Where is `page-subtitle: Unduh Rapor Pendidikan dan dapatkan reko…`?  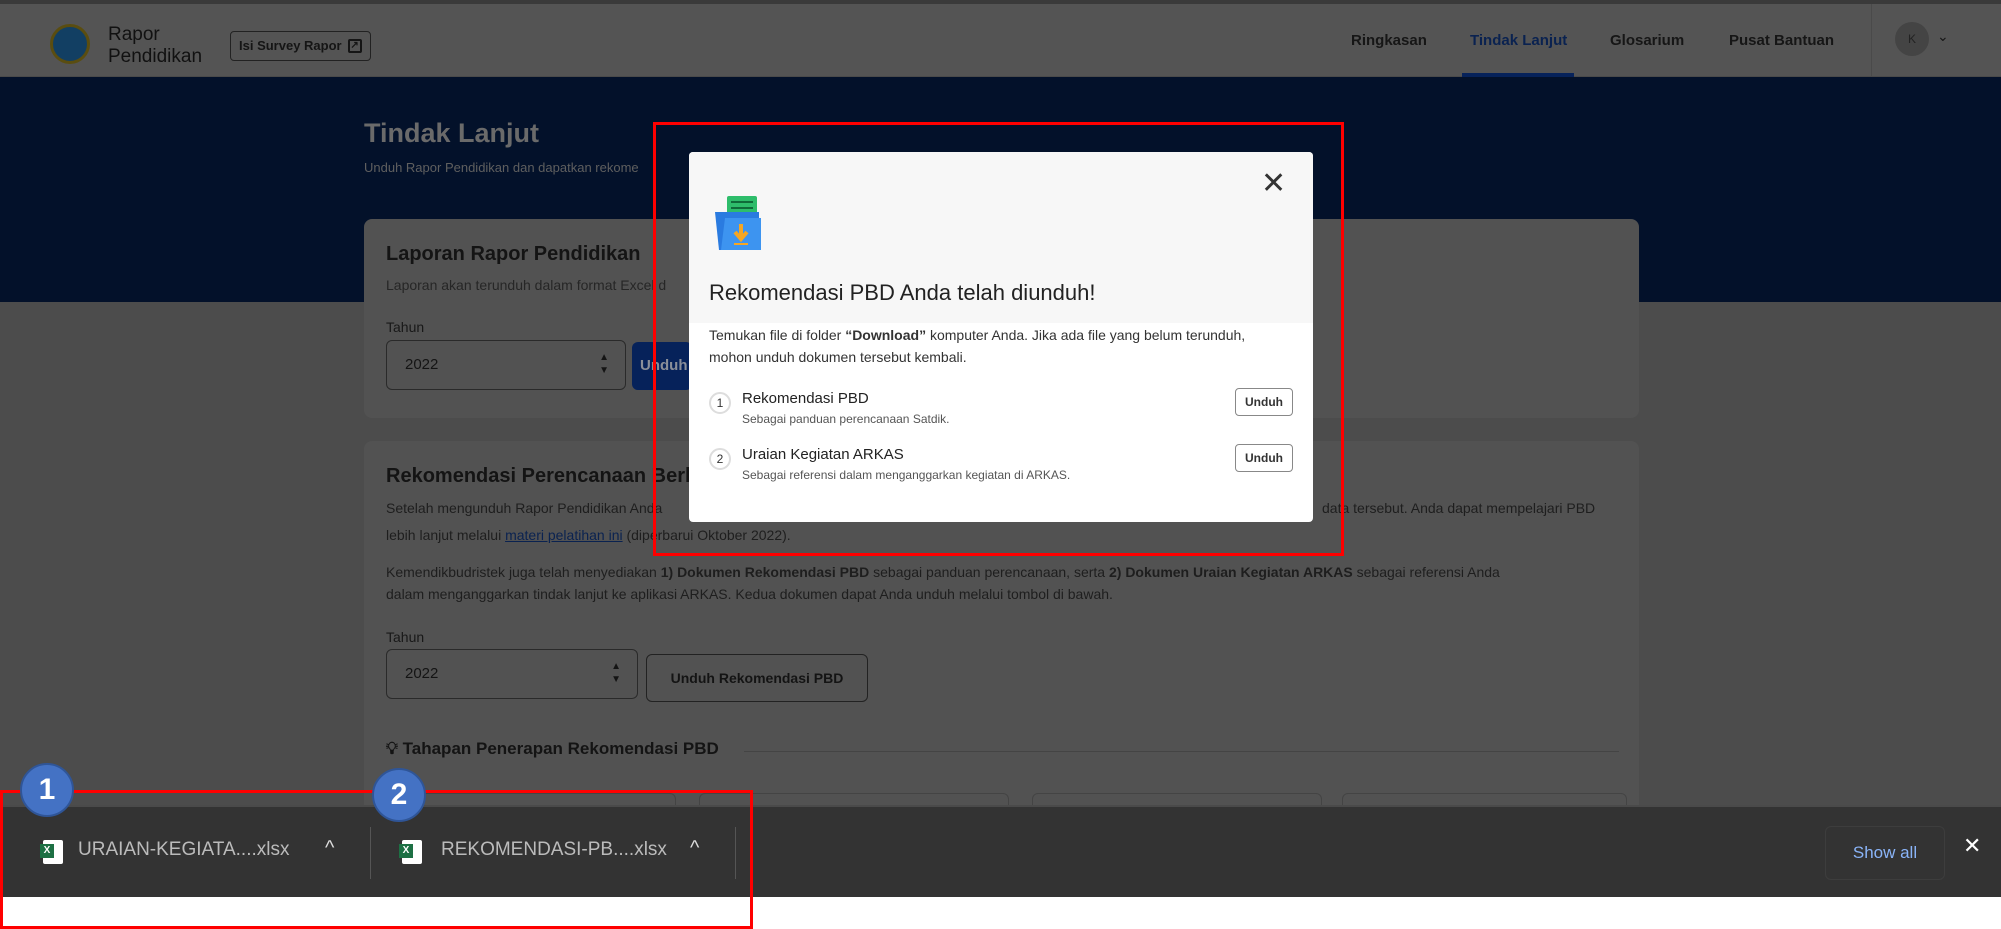
page-subtitle: Unduh Rapor Pendidikan dan dapatkan reko… is located at coordinates (501, 167).